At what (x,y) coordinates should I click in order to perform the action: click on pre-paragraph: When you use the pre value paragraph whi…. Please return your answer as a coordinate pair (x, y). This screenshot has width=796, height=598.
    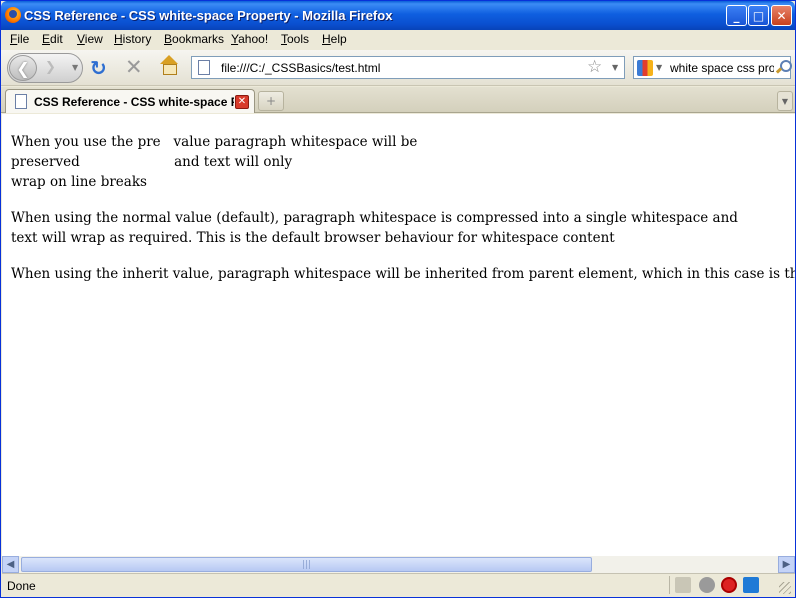
    Looking at the image, I should click on (214, 162).